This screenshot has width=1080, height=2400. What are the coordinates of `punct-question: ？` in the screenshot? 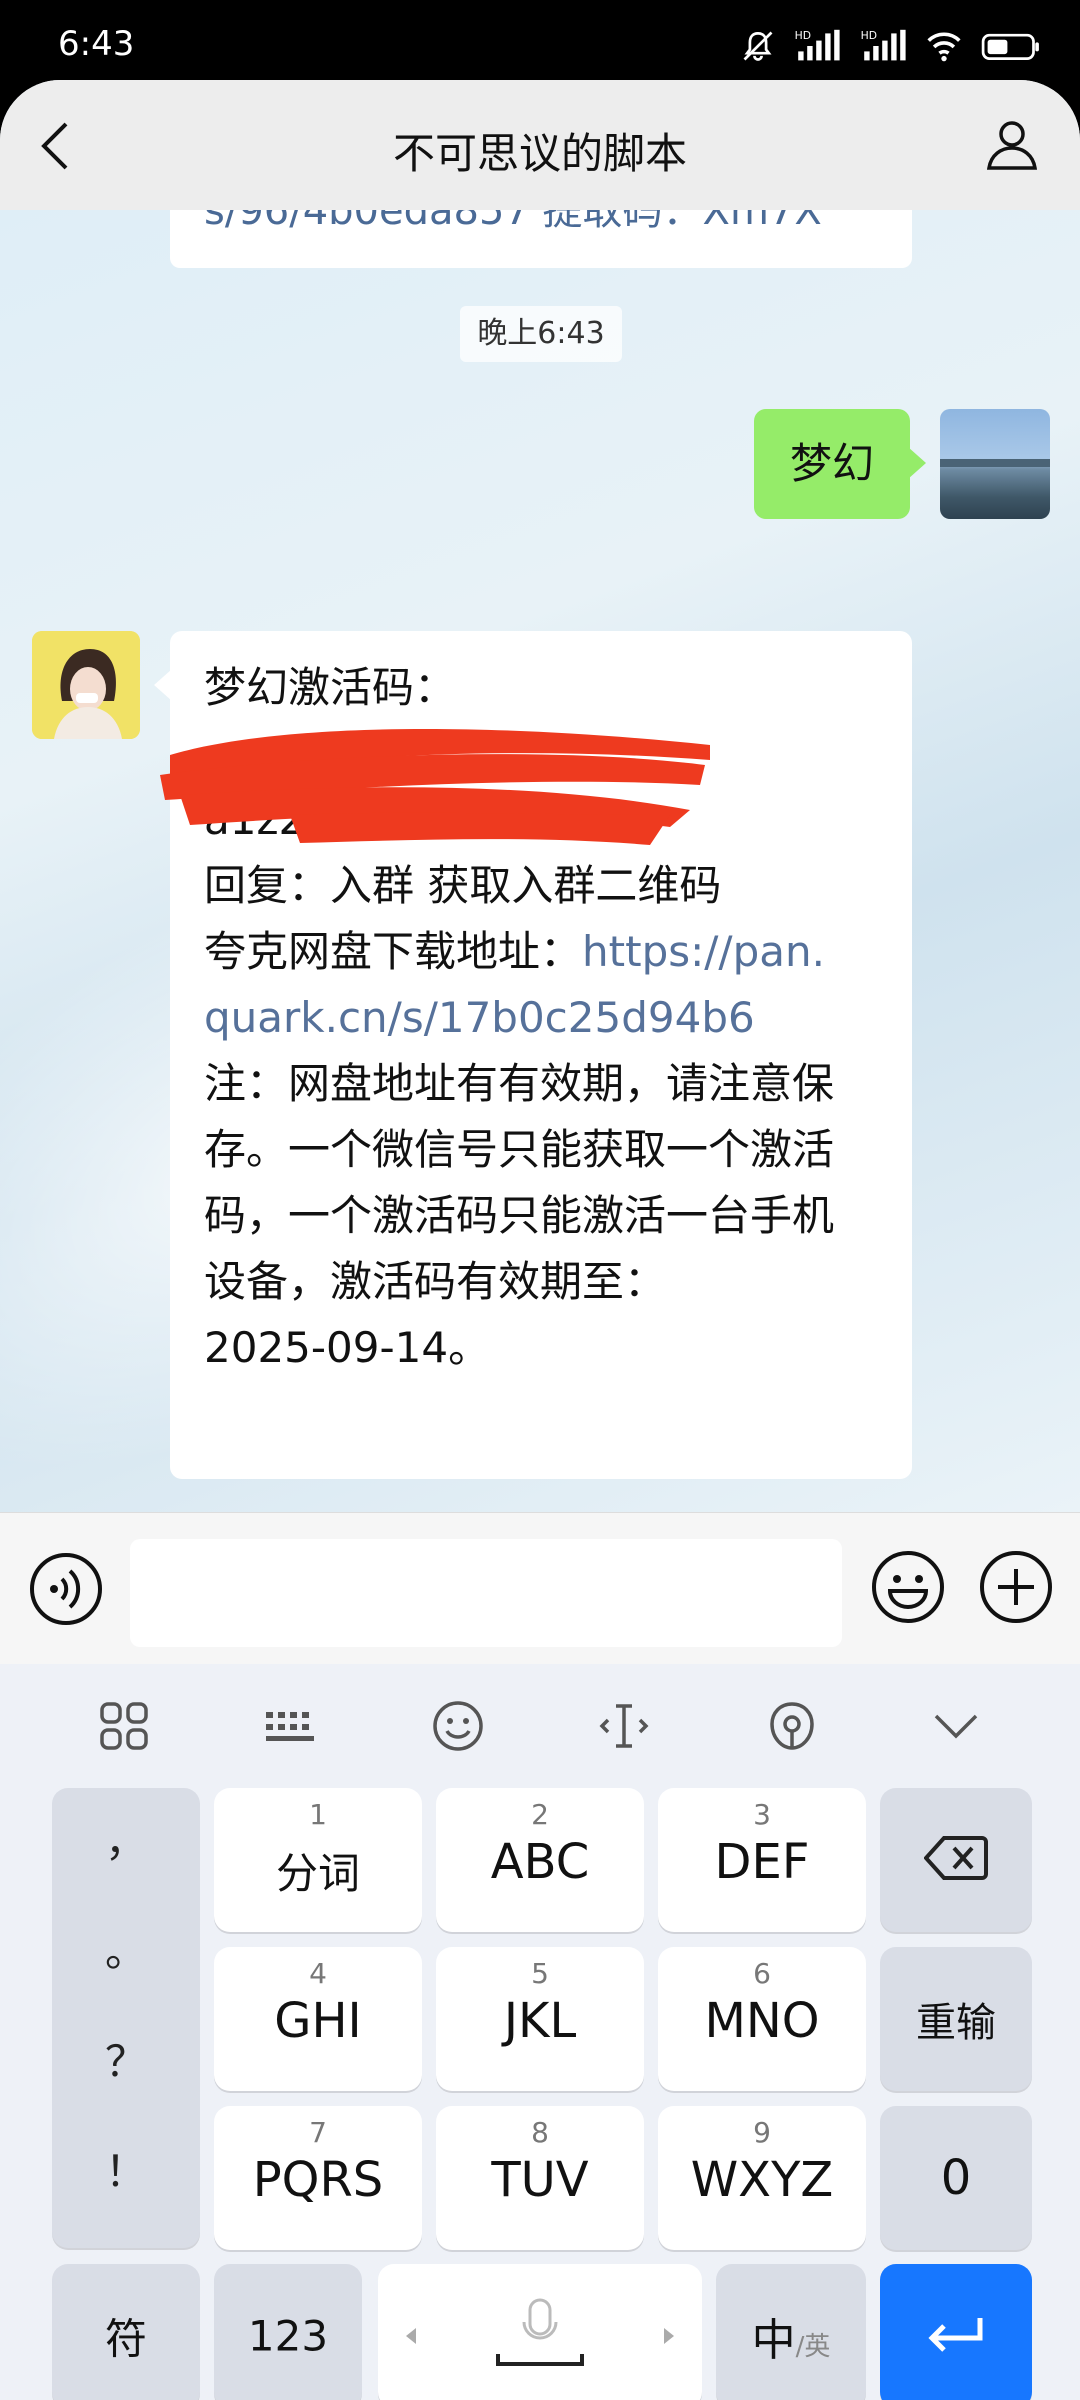 It's located at (126, 2058).